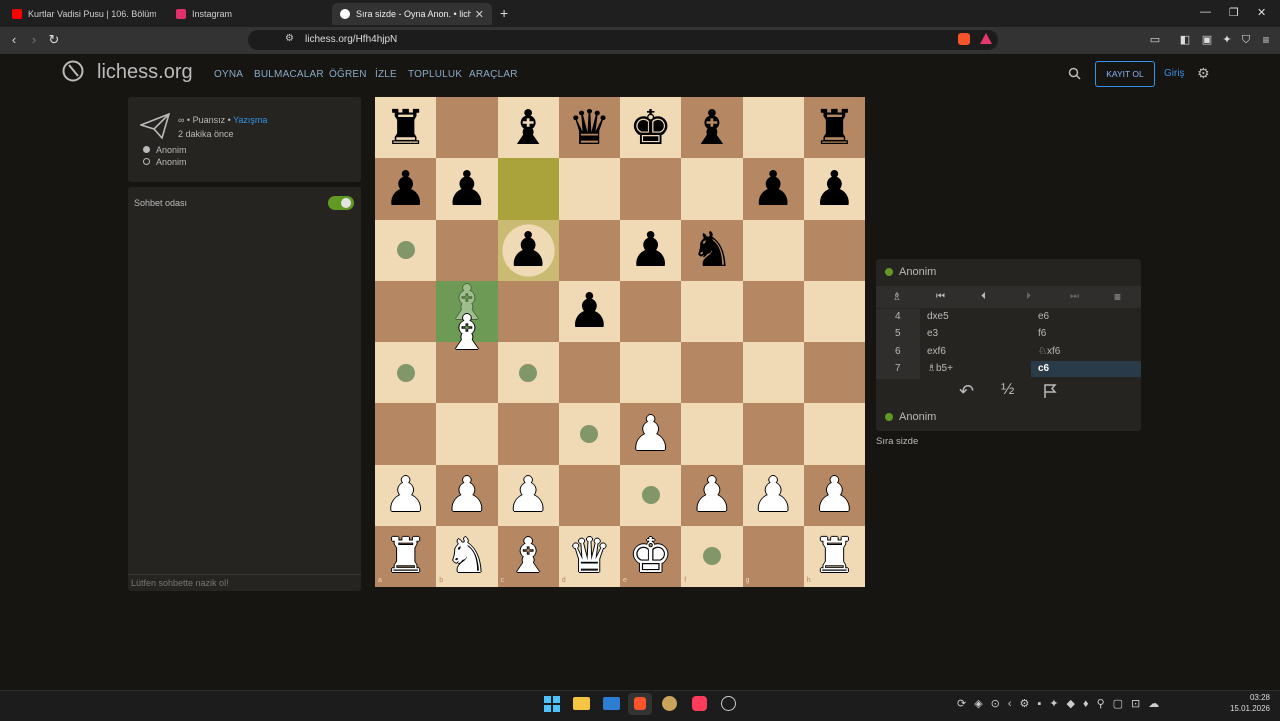 This screenshot has height=721, width=1280. Describe the element at coordinates (34, 40) in the screenshot. I see `forward-icon: ›` at that location.